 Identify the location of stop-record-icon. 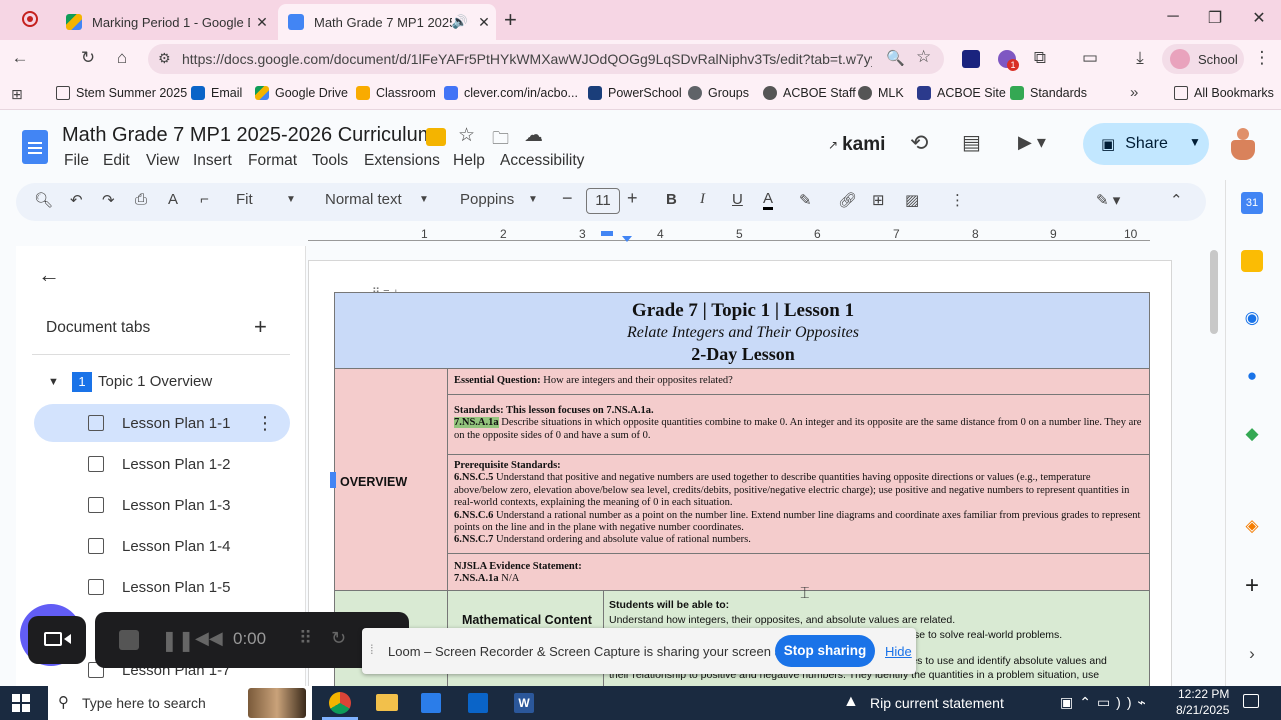
(129, 640).